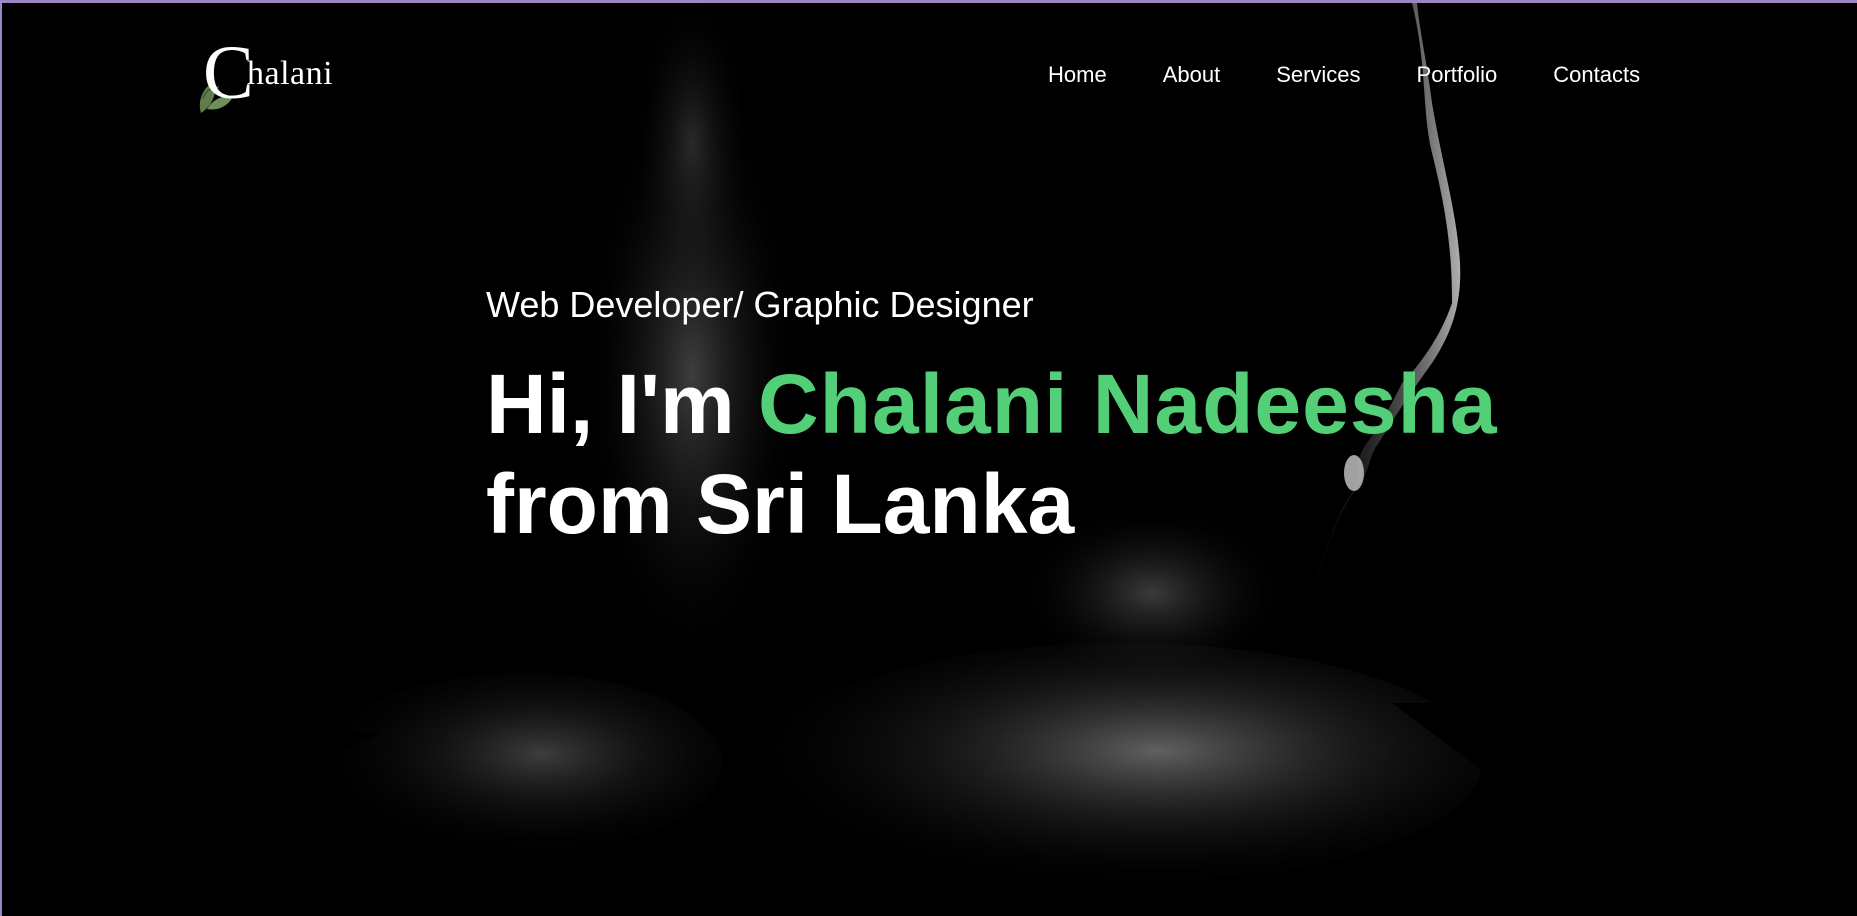 The height and width of the screenshot is (916, 1857). What do you see at coordinates (1596, 75) in the screenshot?
I see `nav-link-contacts: Contacts` at bounding box center [1596, 75].